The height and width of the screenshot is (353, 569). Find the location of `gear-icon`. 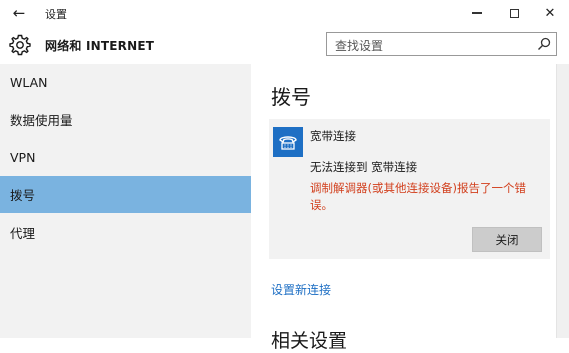

gear-icon is located at coordinates (20, 45).